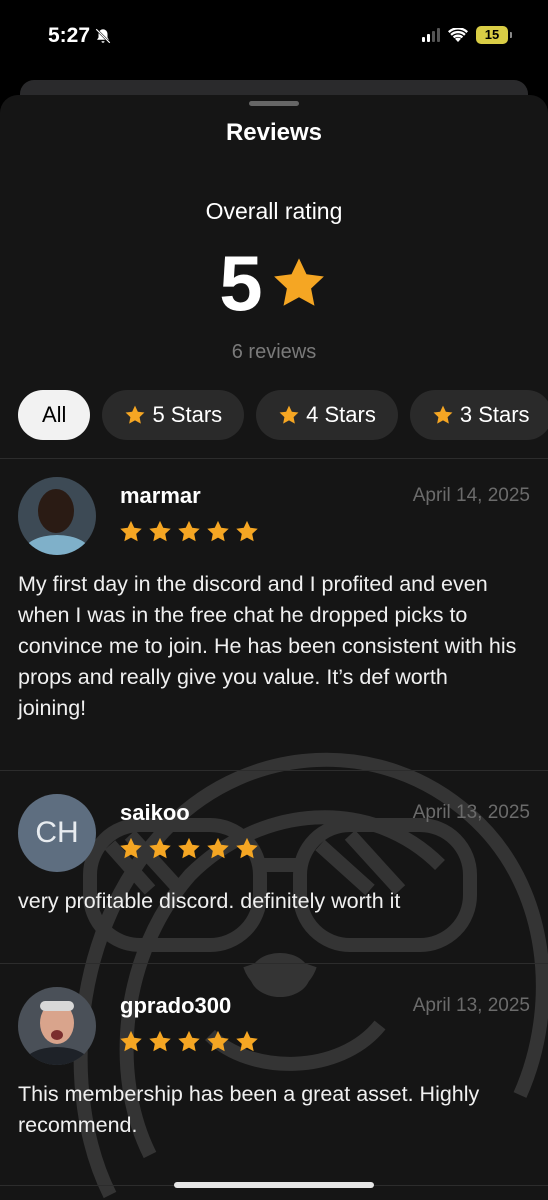 This screenshot has height=1200, width=548. I want to click on status-bar: 5:27 15, so click(274, 40).